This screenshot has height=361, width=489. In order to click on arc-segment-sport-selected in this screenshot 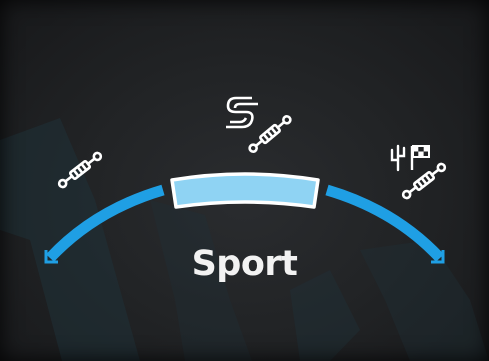, I will do `click(245, 190)`.